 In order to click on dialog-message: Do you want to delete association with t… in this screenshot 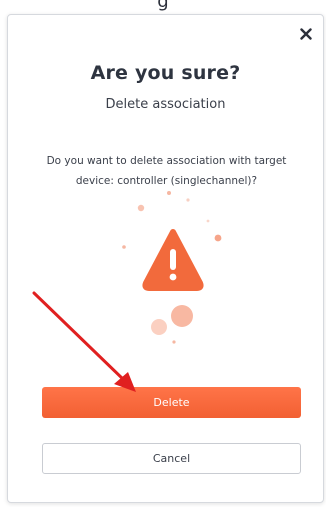, I will do `click(166, 171)`.